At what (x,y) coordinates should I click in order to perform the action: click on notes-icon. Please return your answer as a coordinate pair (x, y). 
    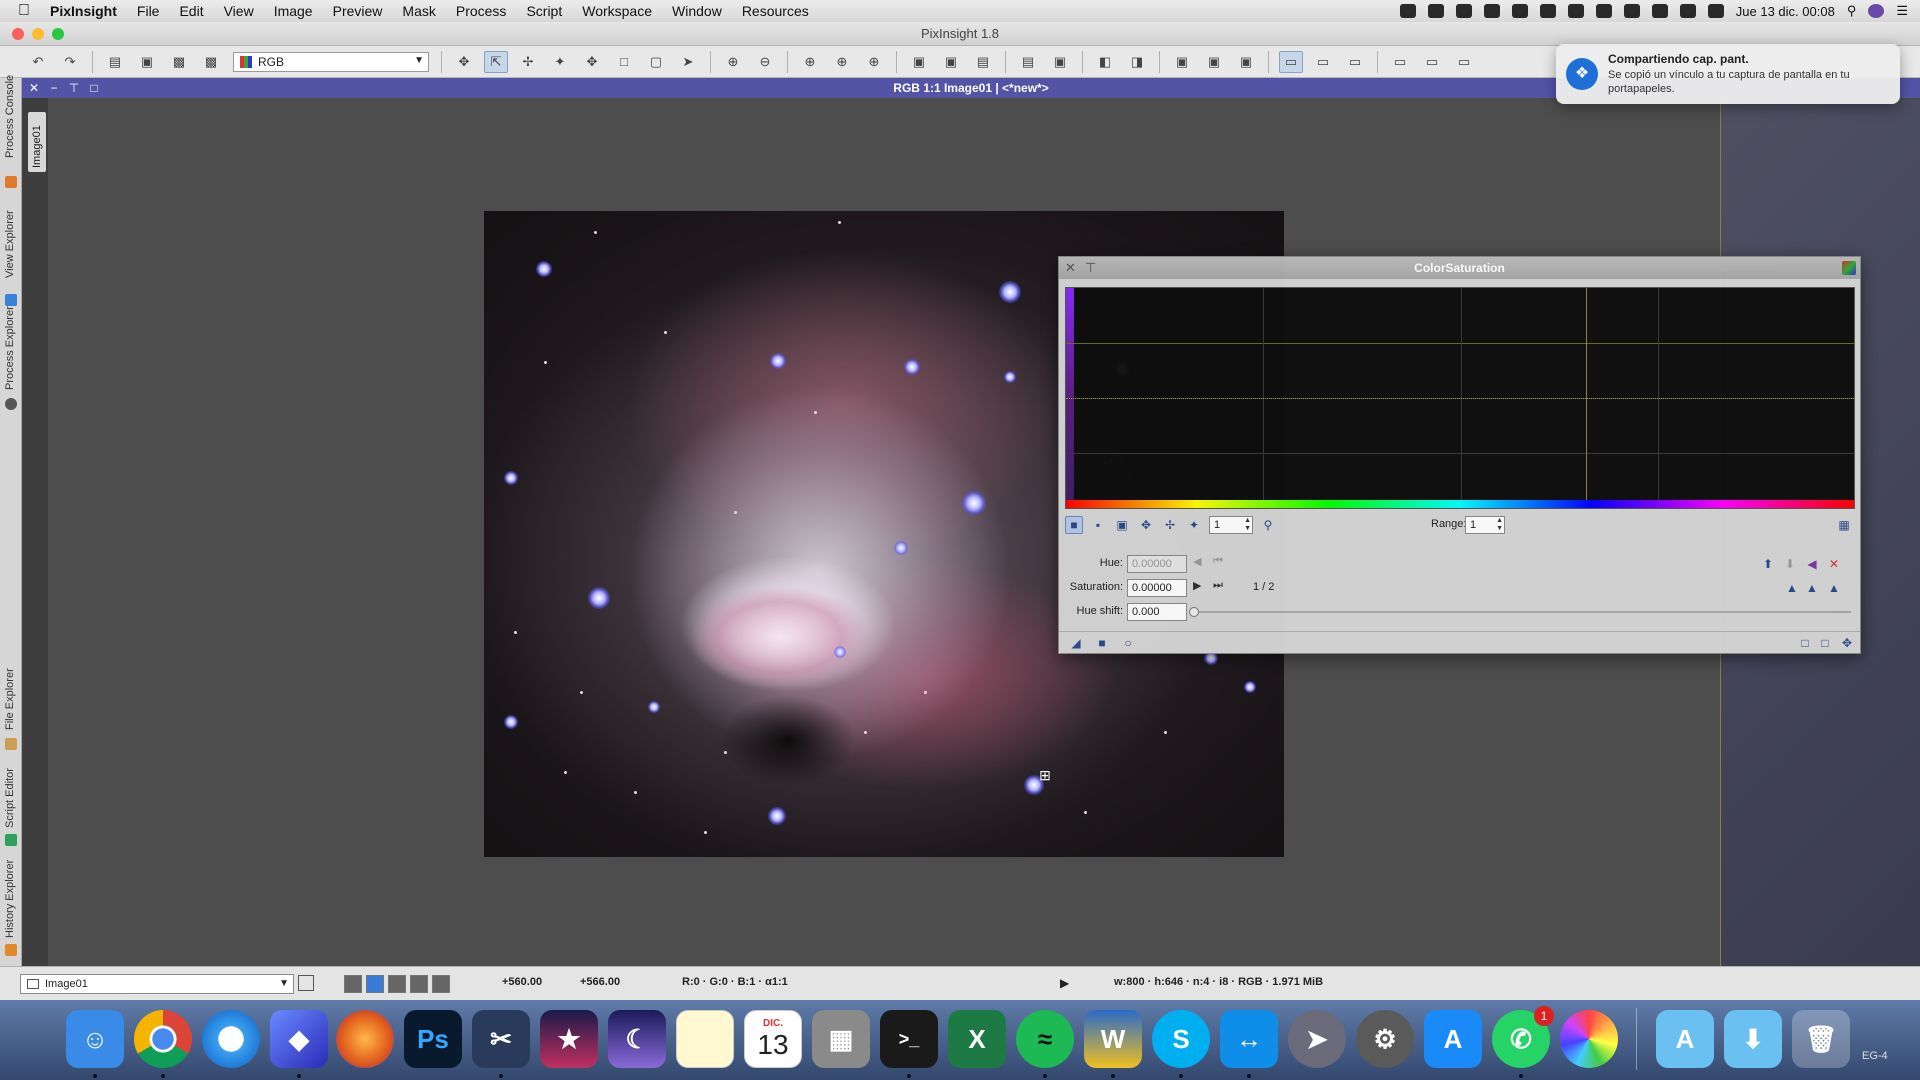
    Looking at the image, I should click on (705, 1039).